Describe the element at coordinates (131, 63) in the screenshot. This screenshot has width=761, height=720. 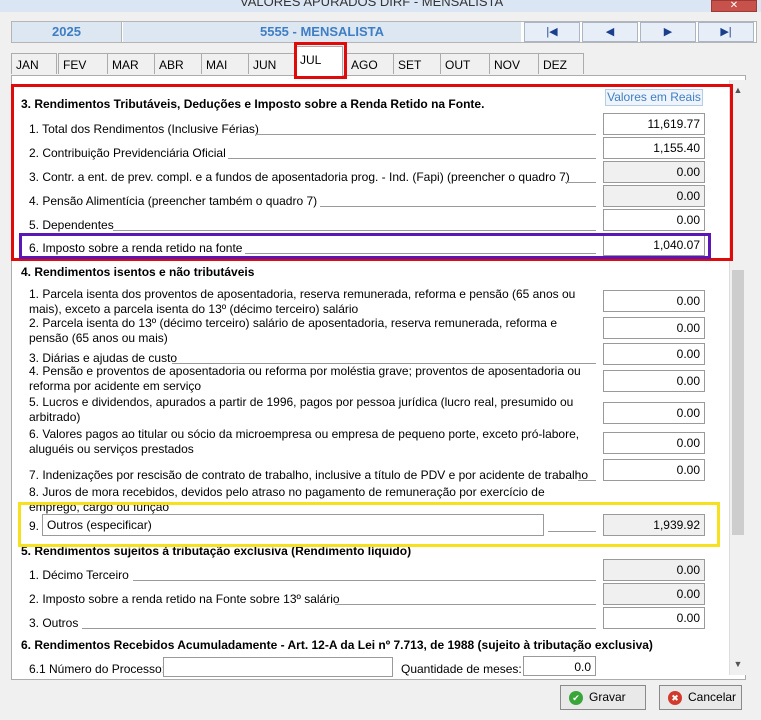
I see `tab-mar: MAR` at that location.